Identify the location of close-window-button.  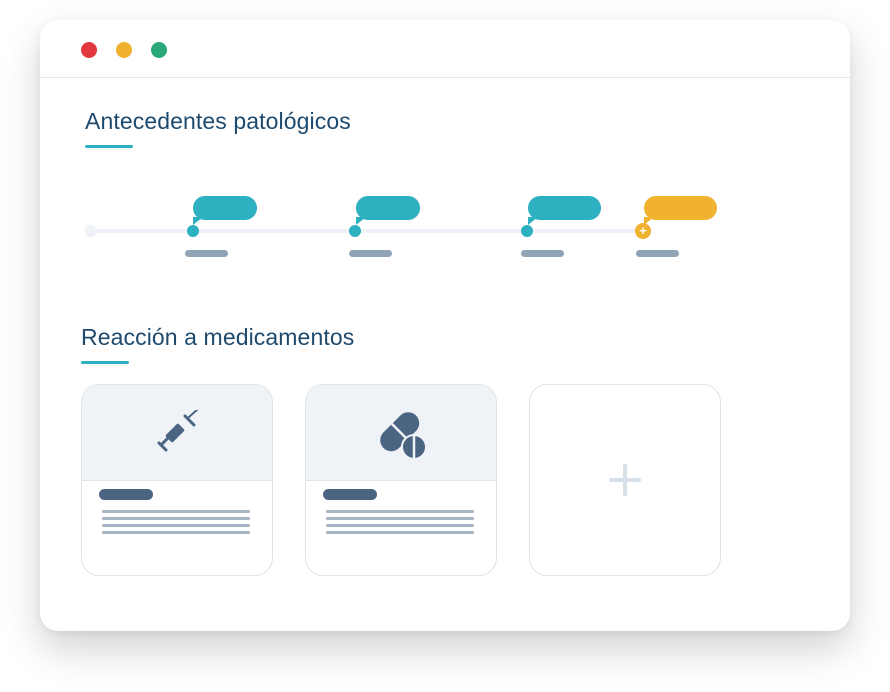
(89, 50).